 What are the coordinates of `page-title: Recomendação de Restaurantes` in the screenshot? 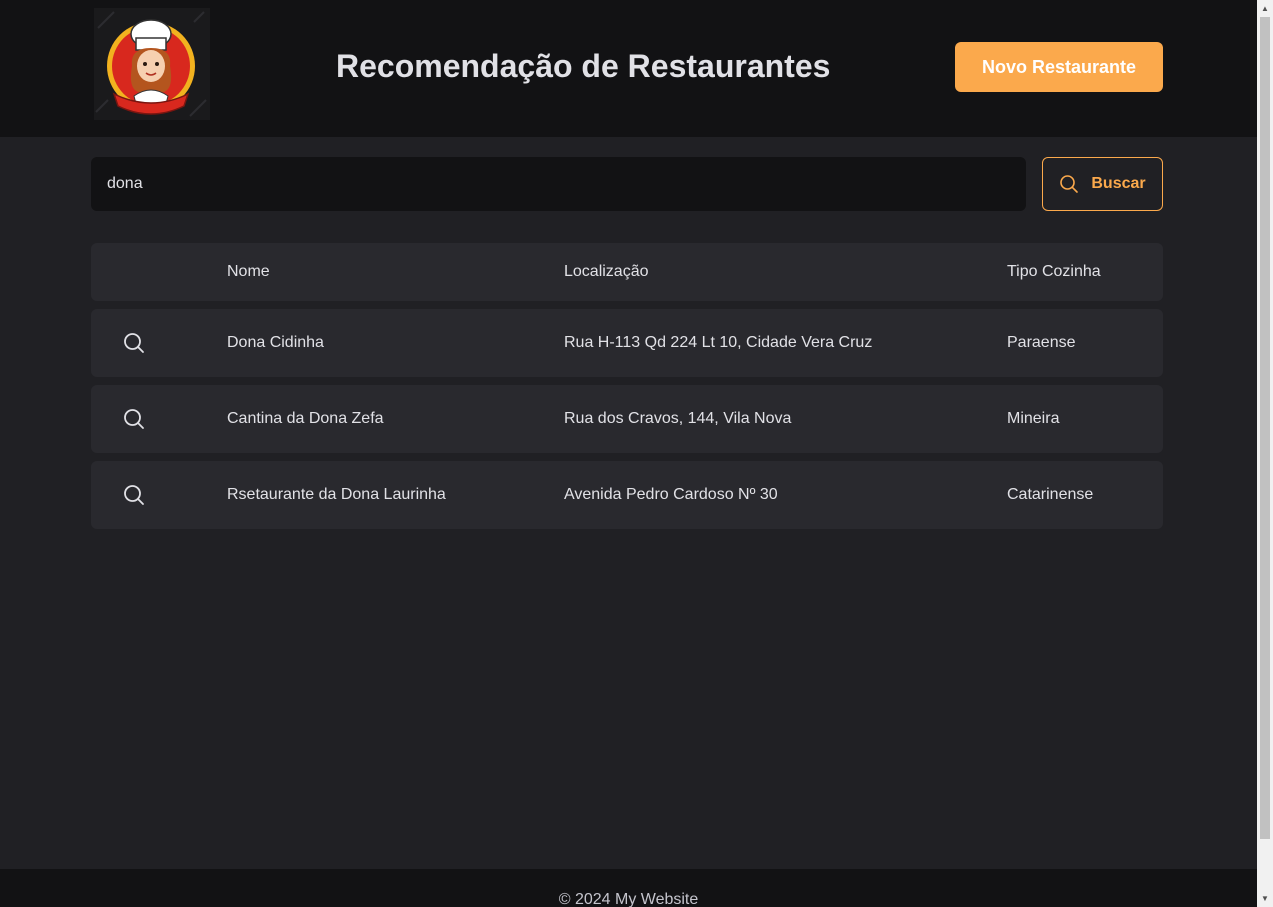 It's located at (583, 66).